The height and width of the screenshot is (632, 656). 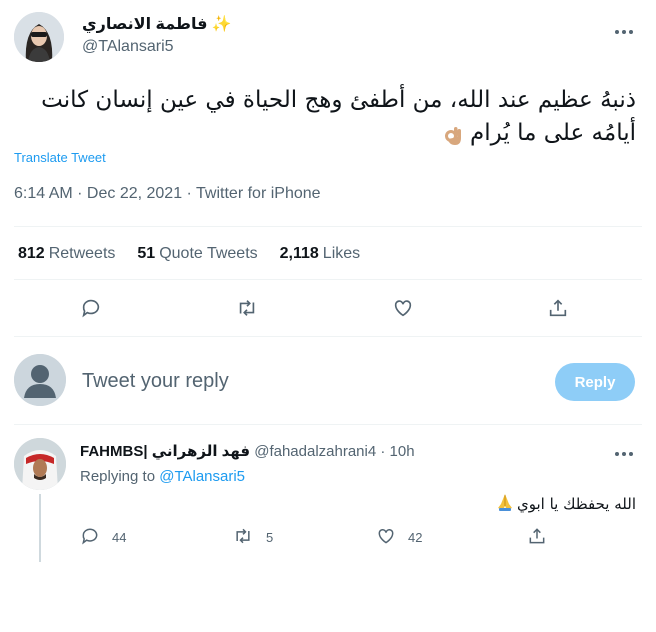 What do you see at coordinates (202, 476) in the screenshot?
I see `replying-to-link: @TAlansari5` at bounding box center [202, 476].